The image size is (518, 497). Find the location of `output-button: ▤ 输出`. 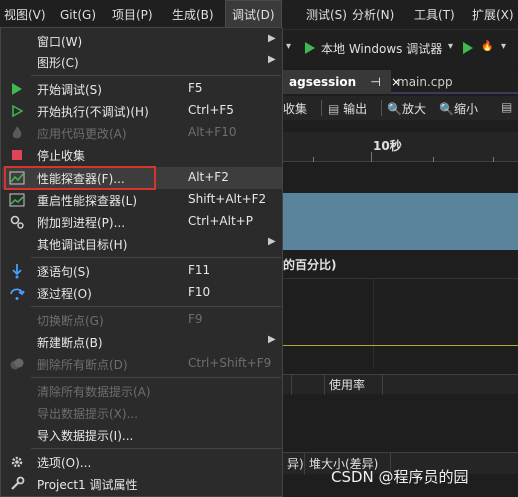

output-button: ▤ 输出 is located at coordinates (347, 108).